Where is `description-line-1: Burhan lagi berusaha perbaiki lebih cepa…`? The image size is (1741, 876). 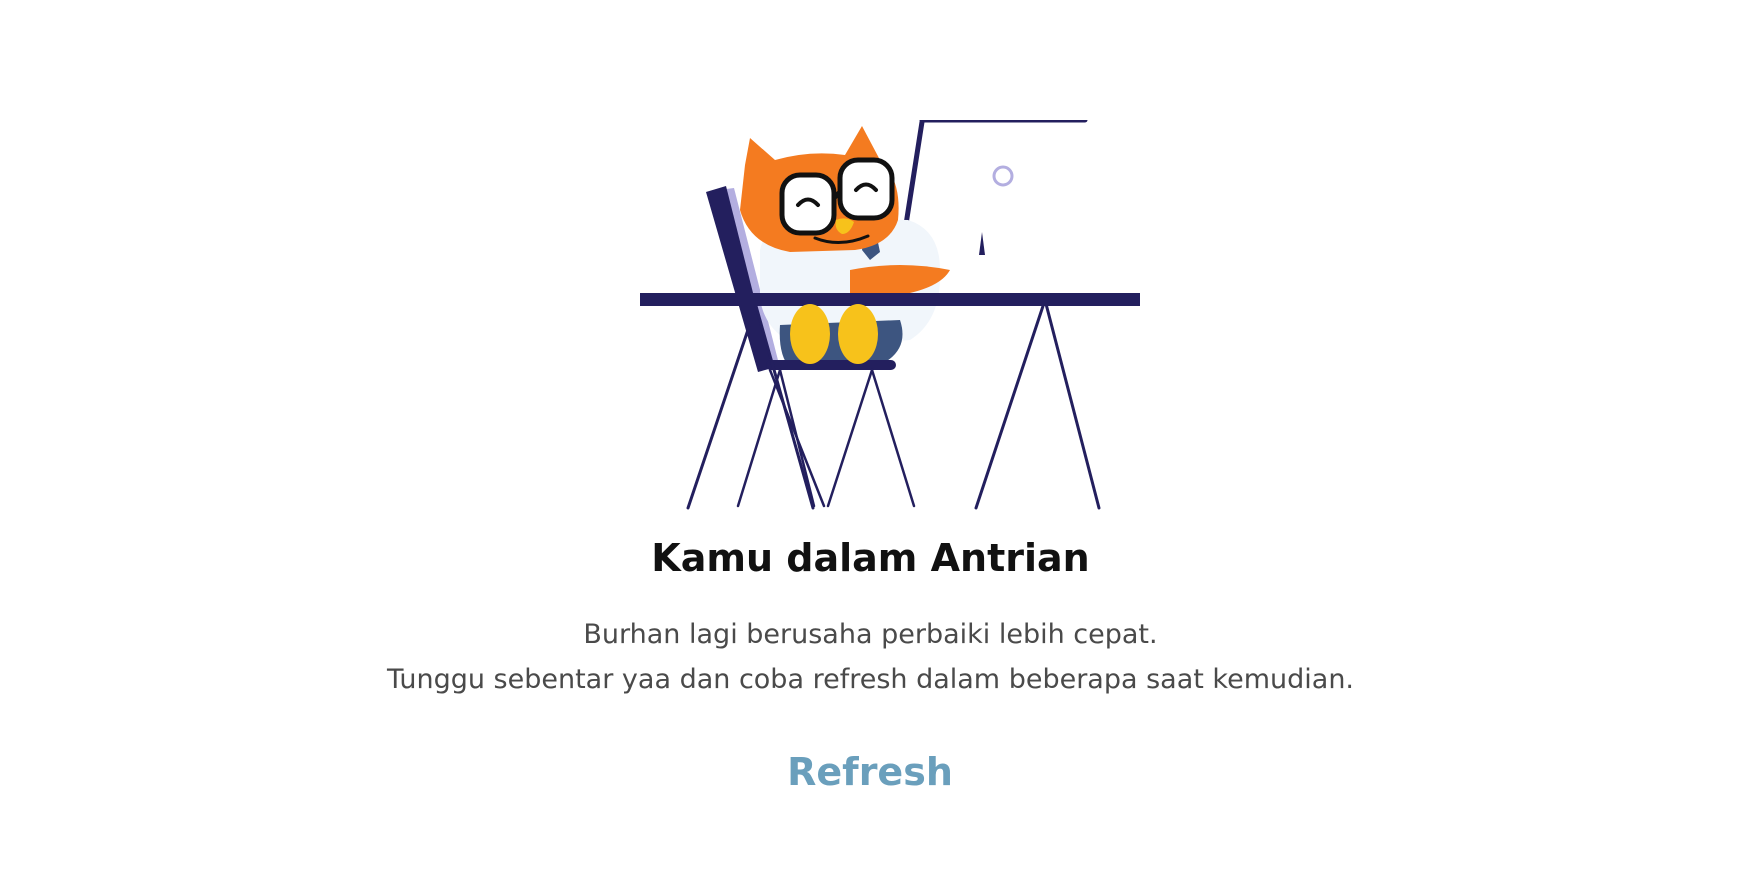 description-line-1: Burhan lagi berusaha perbaiki lebih cepa… is located at coordinates (870, 634).